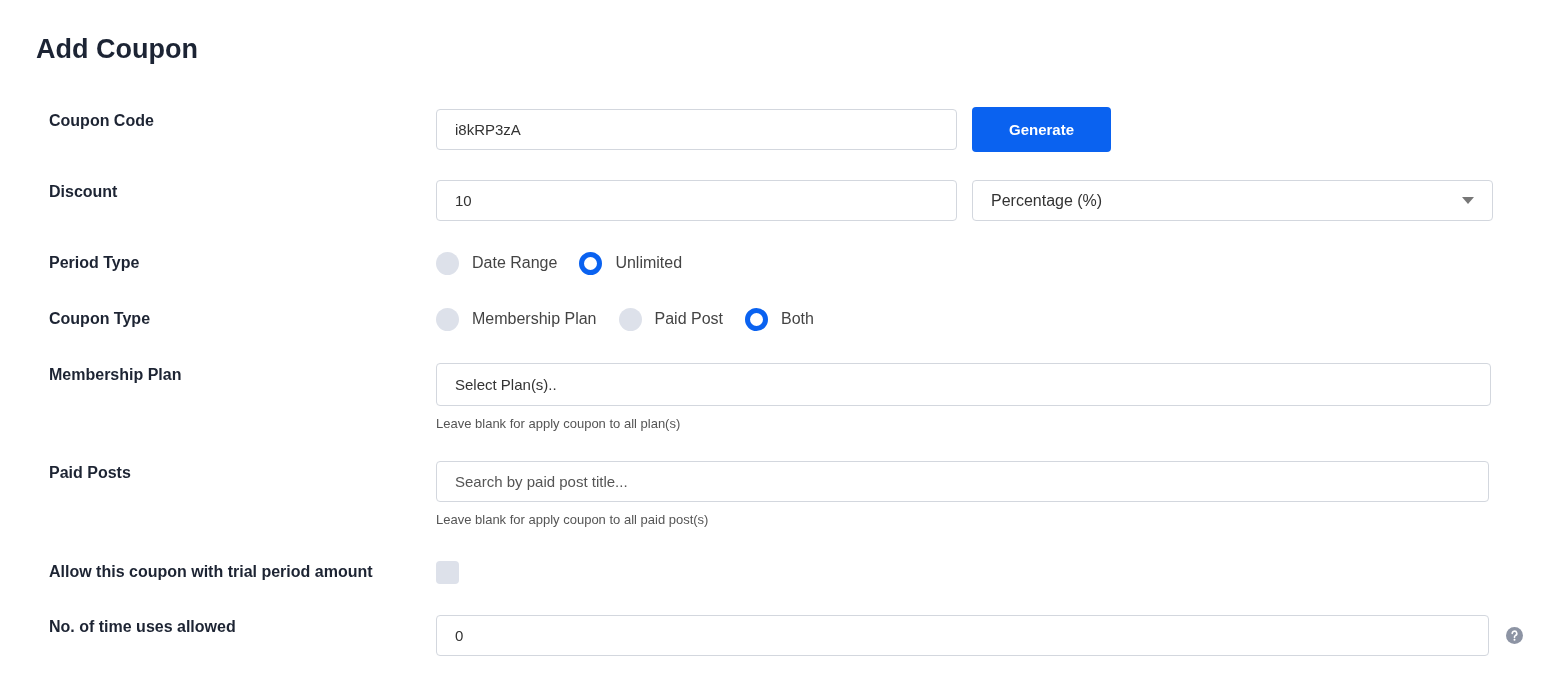 The height and width of the screenshot is (678, 1549). Describe the element at coordinates (100, 319) in the screenshot. I see `field-label: Coupon Type` at that location.